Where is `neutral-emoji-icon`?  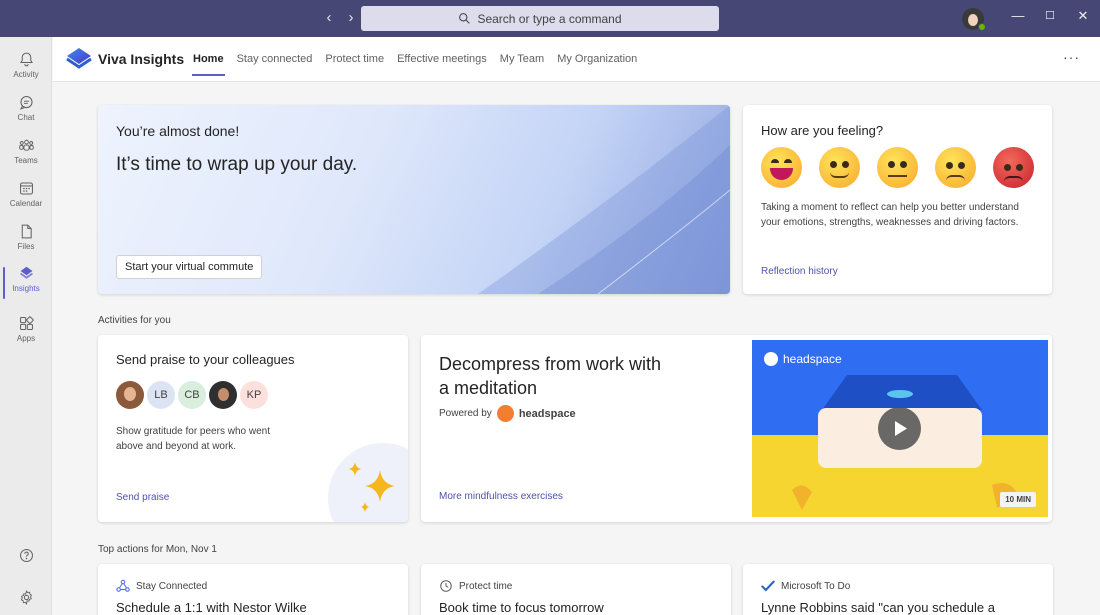 neutral-emoji-icon is located at coordinates (897, 167).